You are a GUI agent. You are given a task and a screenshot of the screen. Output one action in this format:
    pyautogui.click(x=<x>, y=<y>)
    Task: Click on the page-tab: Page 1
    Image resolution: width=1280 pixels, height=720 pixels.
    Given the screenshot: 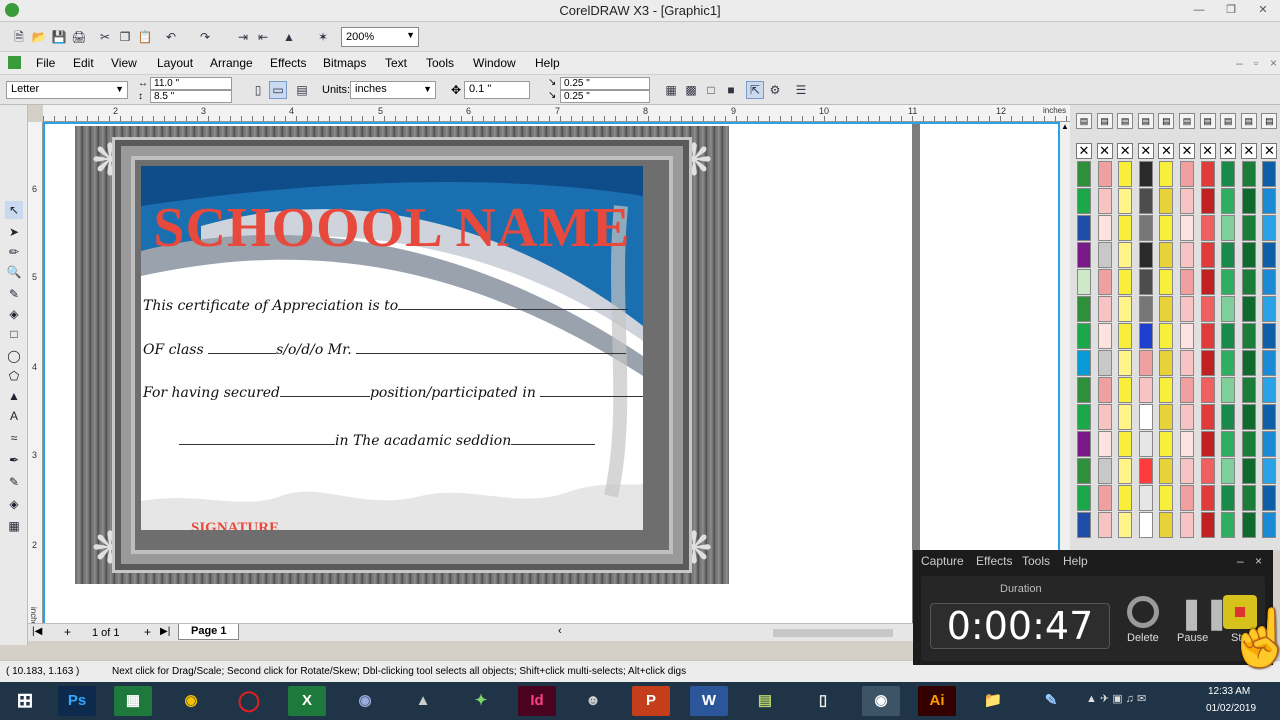 What is the action you would take?
    pyautogui.click(x=209, y=632)
    